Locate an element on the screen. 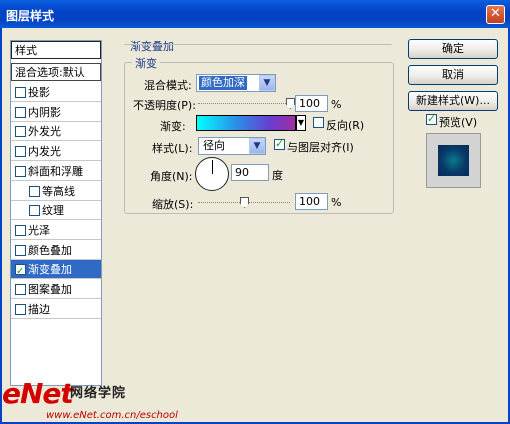 The image size is (510, 424). angle-label: 角度(N): is located at coordinates (171, 176).